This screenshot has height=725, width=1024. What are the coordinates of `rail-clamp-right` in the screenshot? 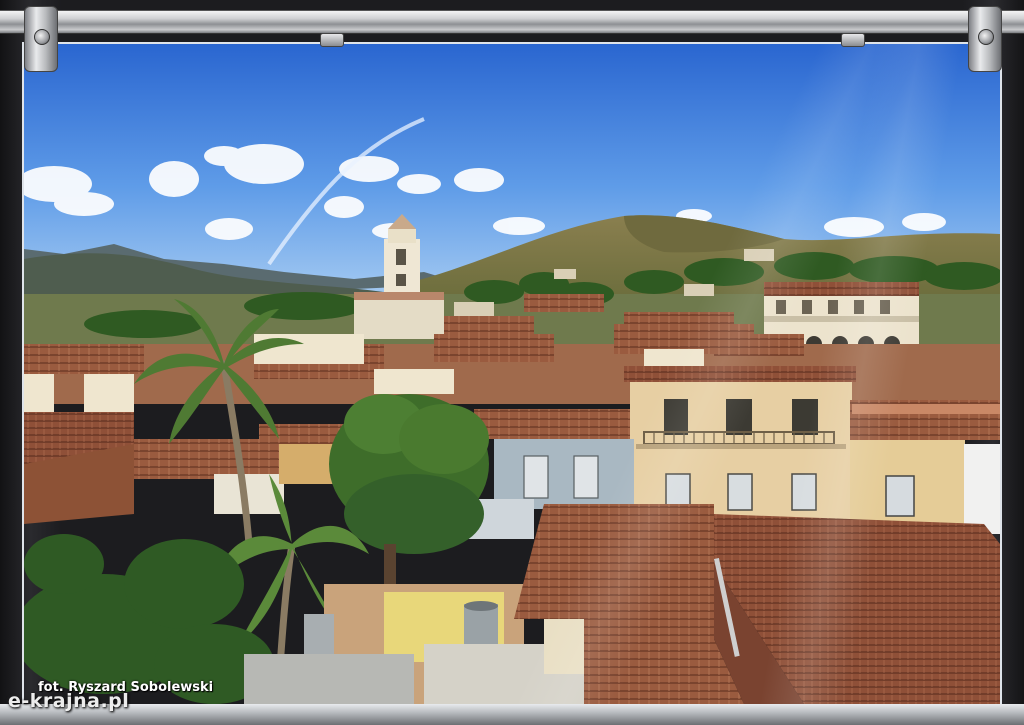 It's located at (985, 39).